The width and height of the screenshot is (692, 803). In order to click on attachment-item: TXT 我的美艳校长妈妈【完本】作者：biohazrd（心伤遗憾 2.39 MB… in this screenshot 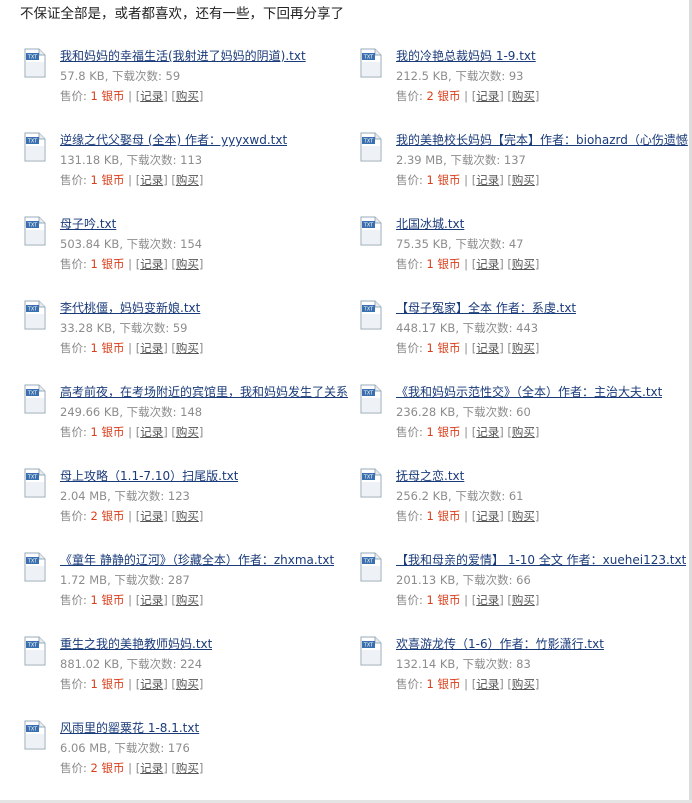, I will do `click(526, 172)`.